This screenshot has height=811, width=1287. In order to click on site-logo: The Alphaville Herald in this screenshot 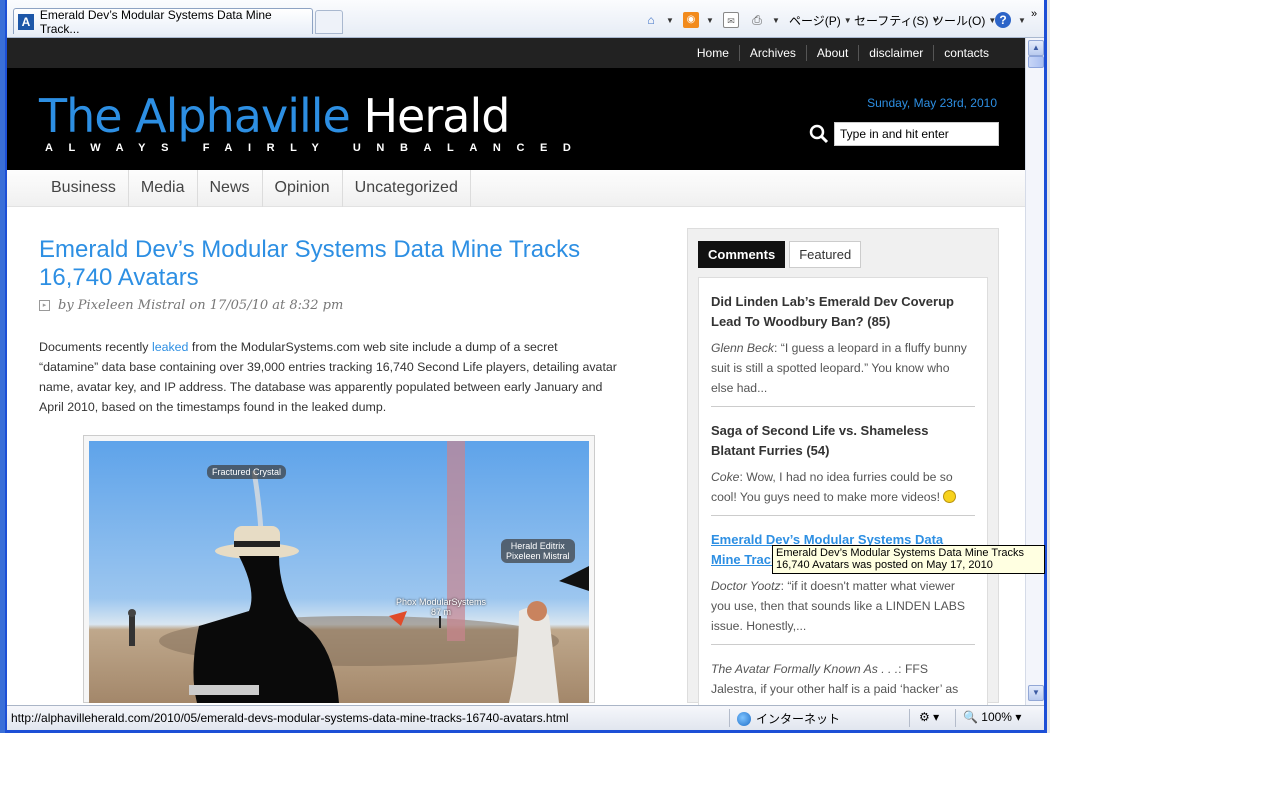, I will do `click(274, 116)`.